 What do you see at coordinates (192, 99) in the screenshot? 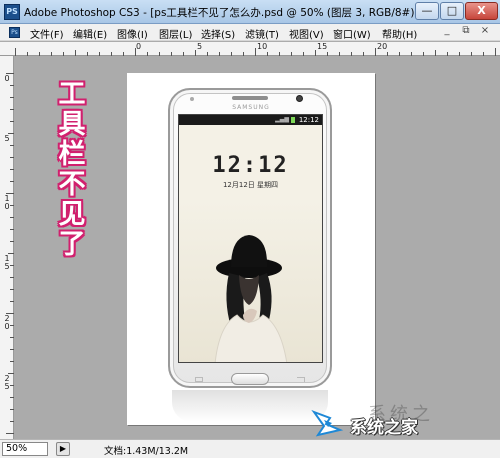
I see `proximity-sensor` at bounding box center [192, 99].